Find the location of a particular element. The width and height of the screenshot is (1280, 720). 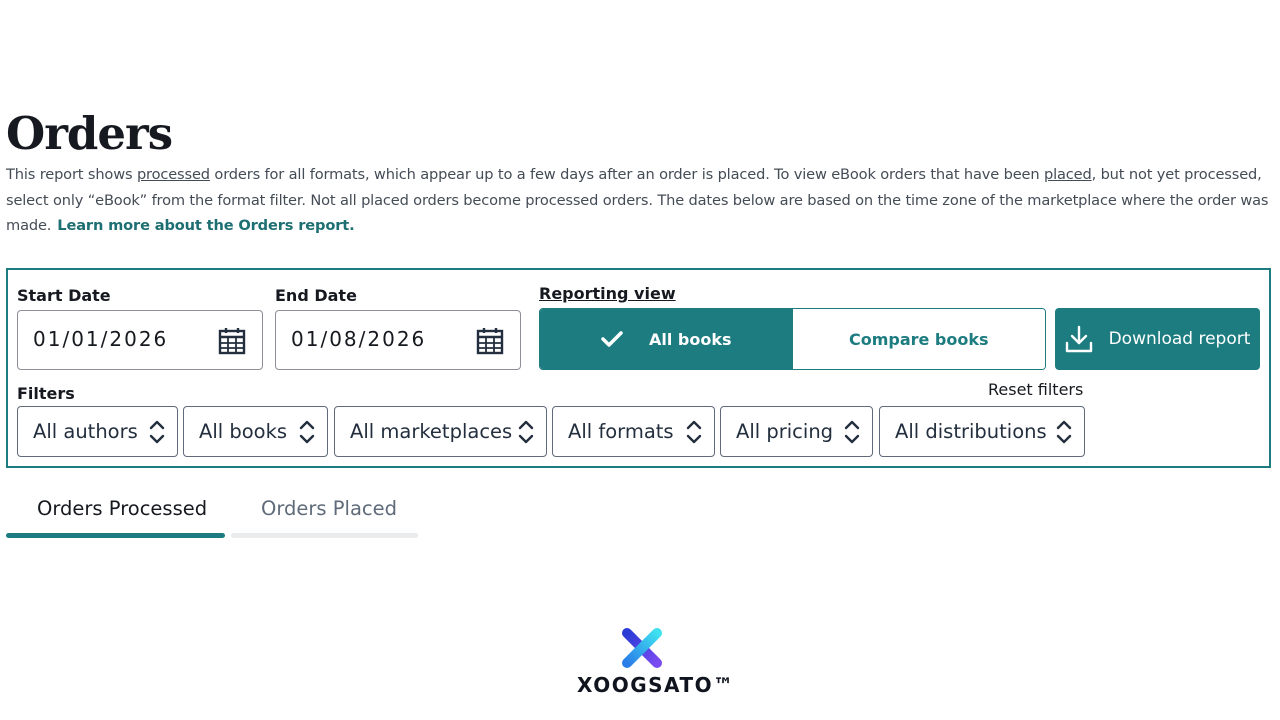

books-filter: All books is located at coordinates (255, 431).